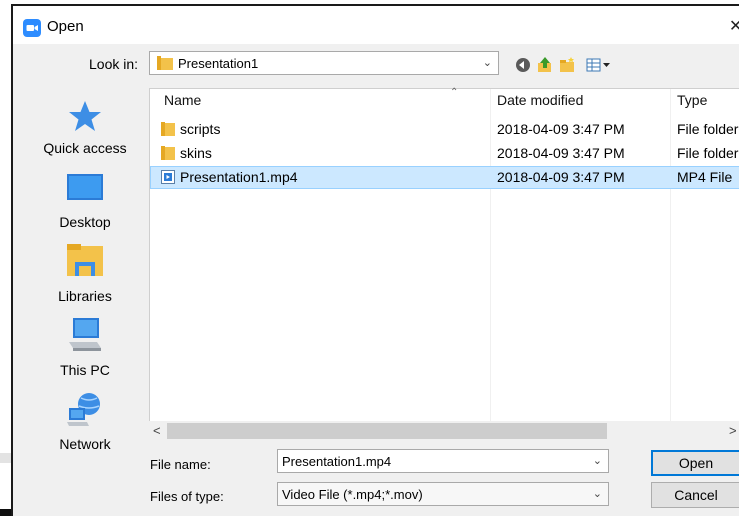 This screenshot has width=739, height=516. Describe the element at coordinates (180, 464) in the screenshot. I see `file-name-label: File name:` at that location.